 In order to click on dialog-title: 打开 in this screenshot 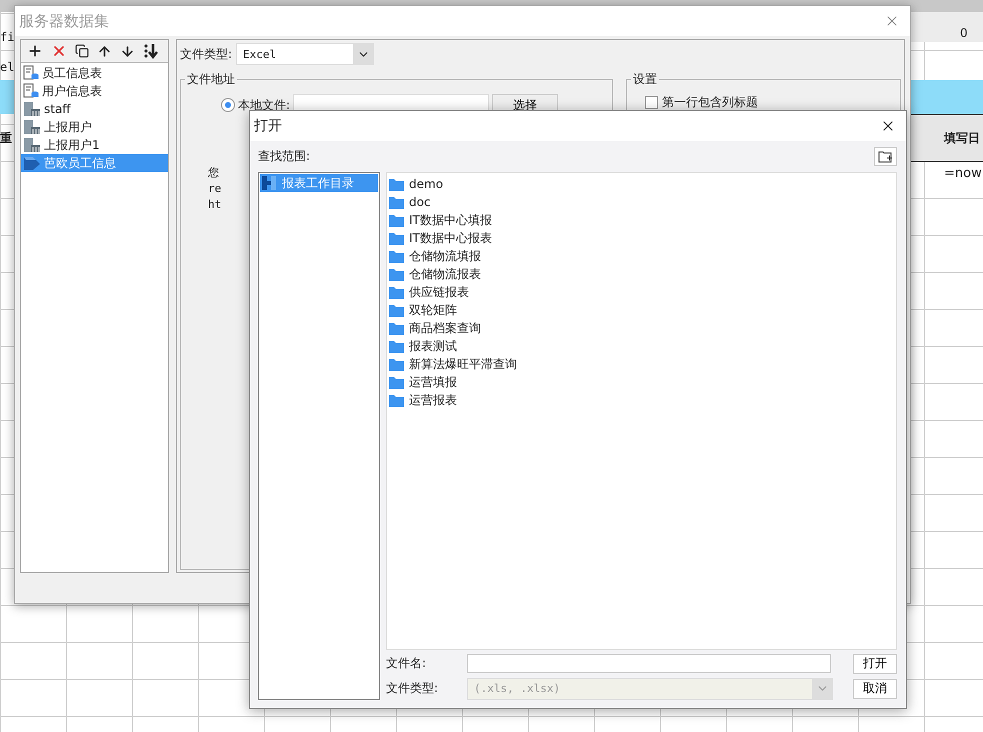, I will do `click(268, 126)`.